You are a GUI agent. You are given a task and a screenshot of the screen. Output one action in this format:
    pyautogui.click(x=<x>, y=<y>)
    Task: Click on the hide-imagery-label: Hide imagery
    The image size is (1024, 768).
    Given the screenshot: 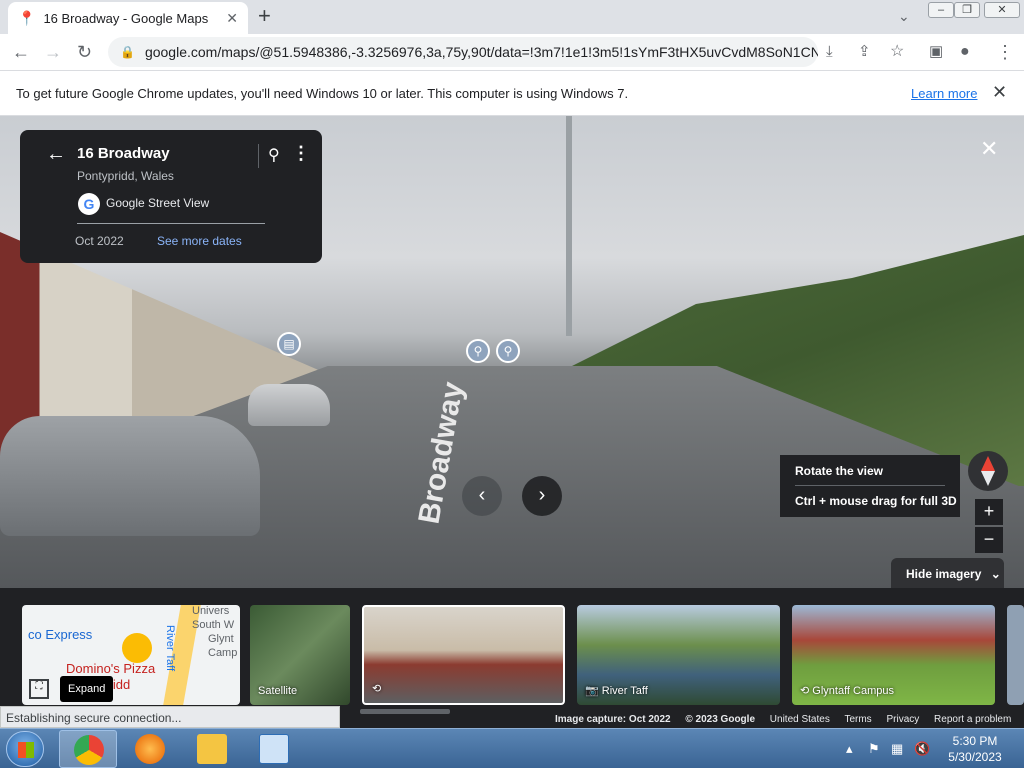 What is the action you would take?
    pyautogui.click(x=944, y=574)
    